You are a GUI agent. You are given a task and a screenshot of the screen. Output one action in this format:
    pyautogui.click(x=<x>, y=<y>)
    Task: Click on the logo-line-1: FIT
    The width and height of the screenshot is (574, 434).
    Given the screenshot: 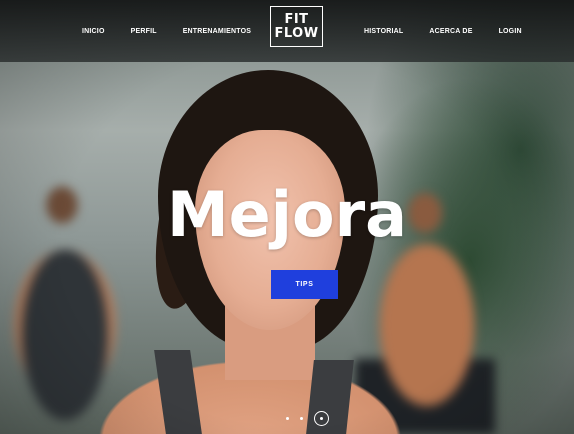 What is the action you would take?
    pyautogui.click(x=296, y=19)
    